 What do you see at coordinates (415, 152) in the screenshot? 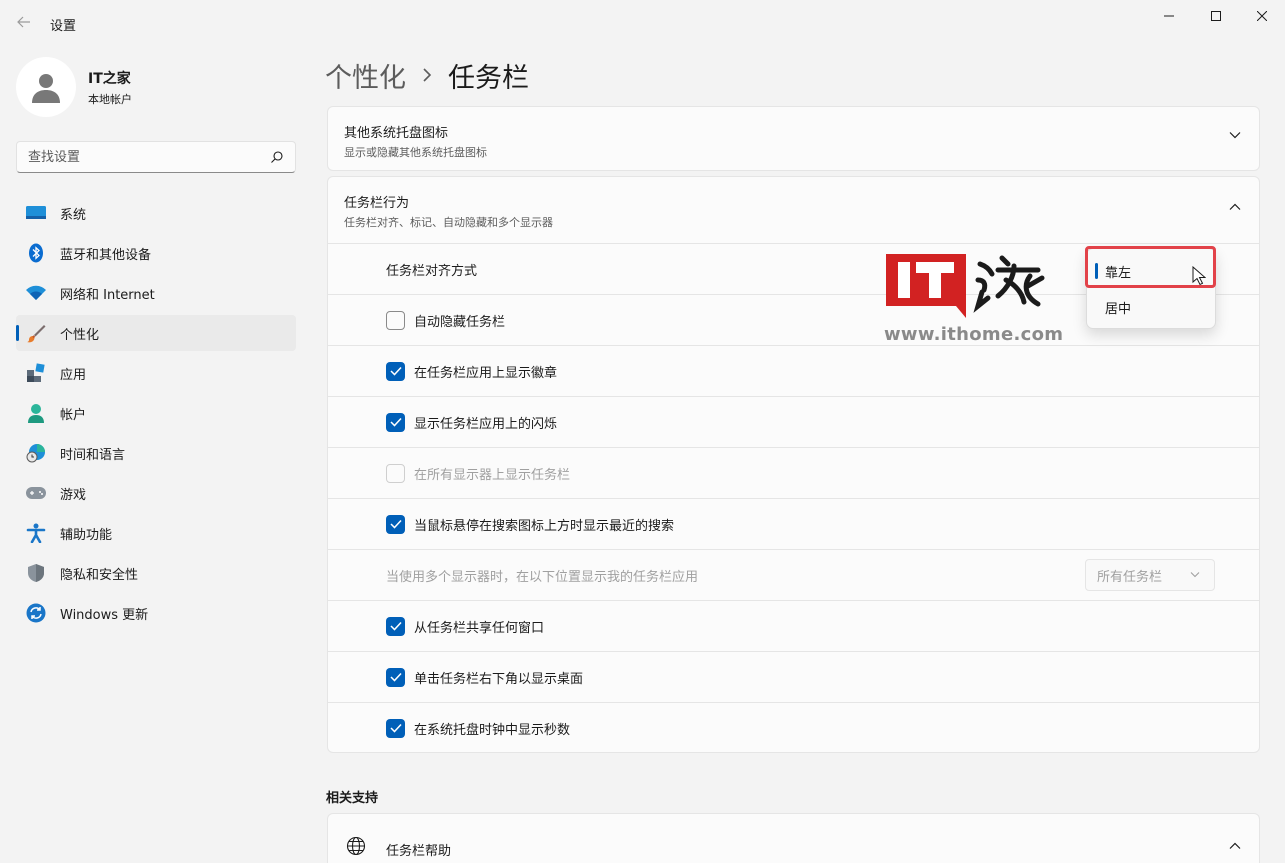
I see `card-subtitle: 显示或隐藏其他系统托盘图标` at bounding box center [415, 152].